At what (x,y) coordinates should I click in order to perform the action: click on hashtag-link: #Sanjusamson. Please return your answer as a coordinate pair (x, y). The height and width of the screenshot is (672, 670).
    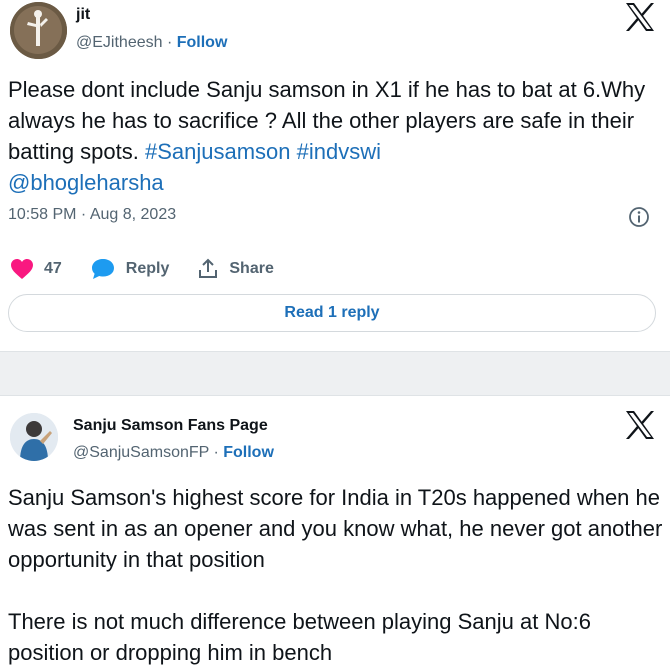
    Looking at the image, I should click on (218, 151).